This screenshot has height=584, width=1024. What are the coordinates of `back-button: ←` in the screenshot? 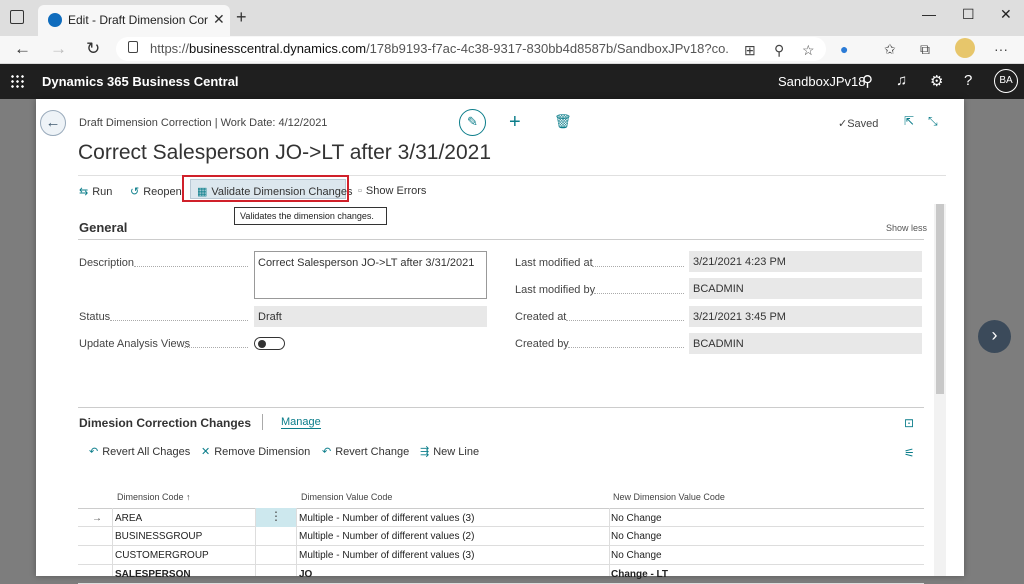 It's located at (53, 123).